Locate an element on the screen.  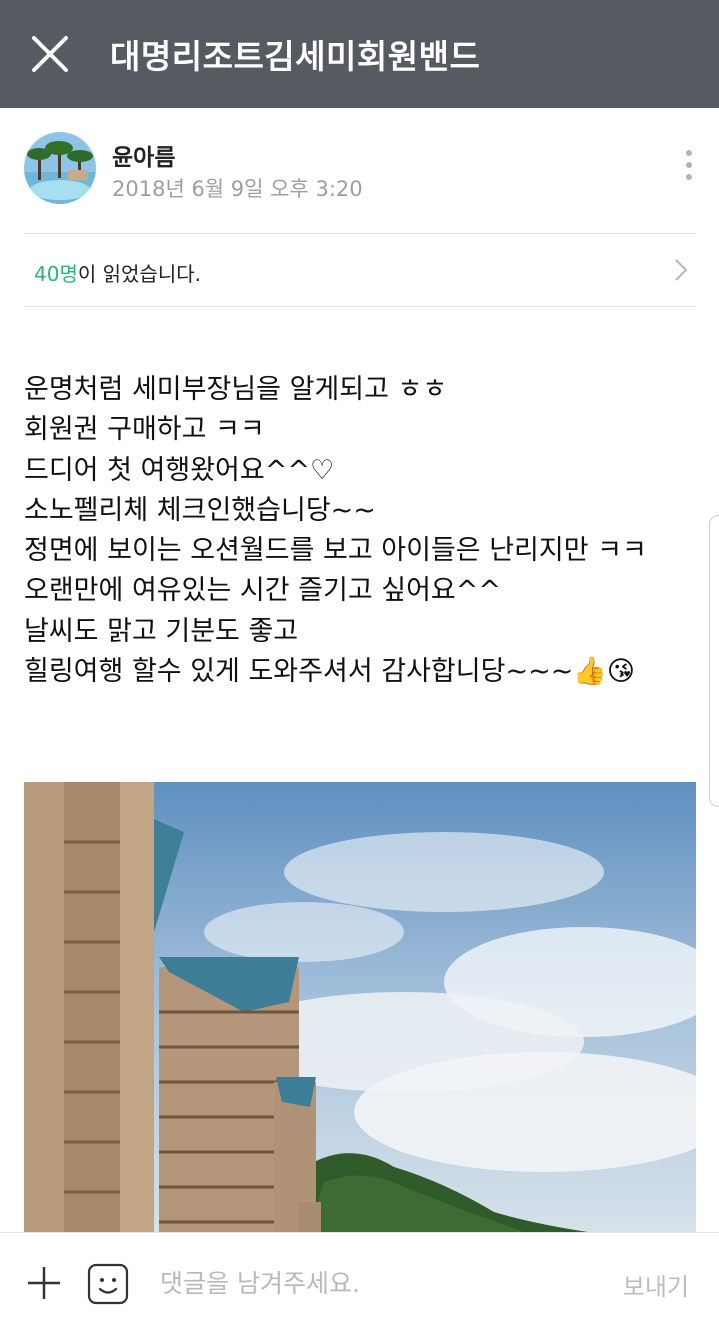
emoji-icon is located at coordinates (108, 1284).